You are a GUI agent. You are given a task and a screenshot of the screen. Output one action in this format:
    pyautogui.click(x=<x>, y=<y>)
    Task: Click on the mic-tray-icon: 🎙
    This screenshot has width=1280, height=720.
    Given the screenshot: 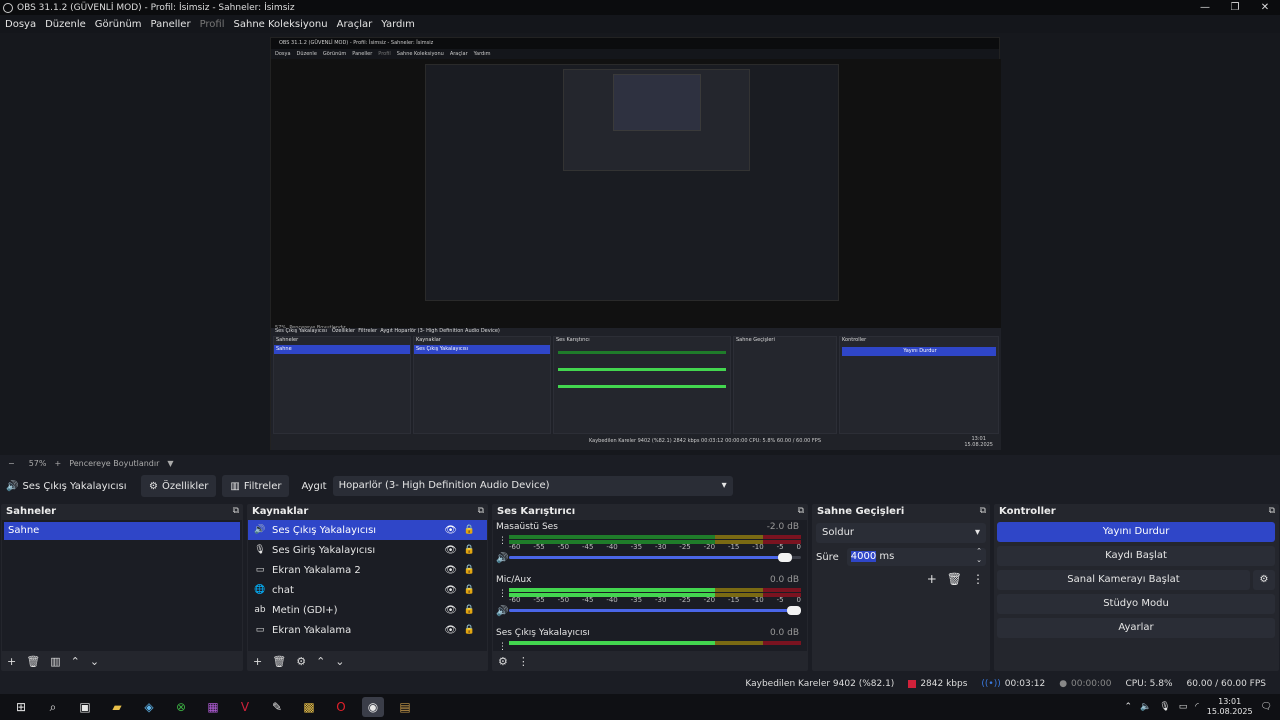 What is the action you would take?
    pyautogui.click(x=1164, y=707)
    